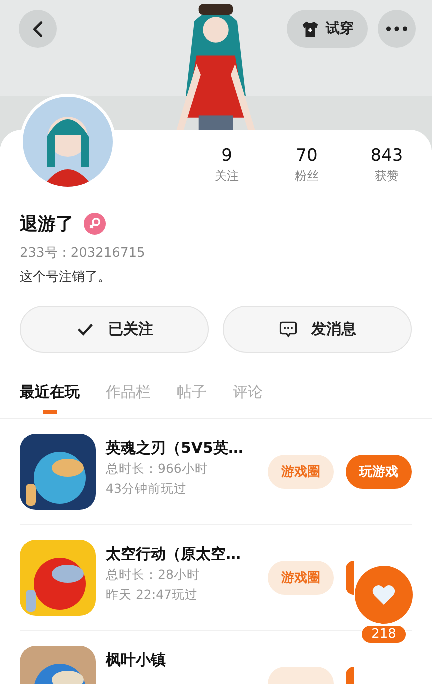 The image size is (432, 684). I want to click on shirt-icon, so click(310, 29).